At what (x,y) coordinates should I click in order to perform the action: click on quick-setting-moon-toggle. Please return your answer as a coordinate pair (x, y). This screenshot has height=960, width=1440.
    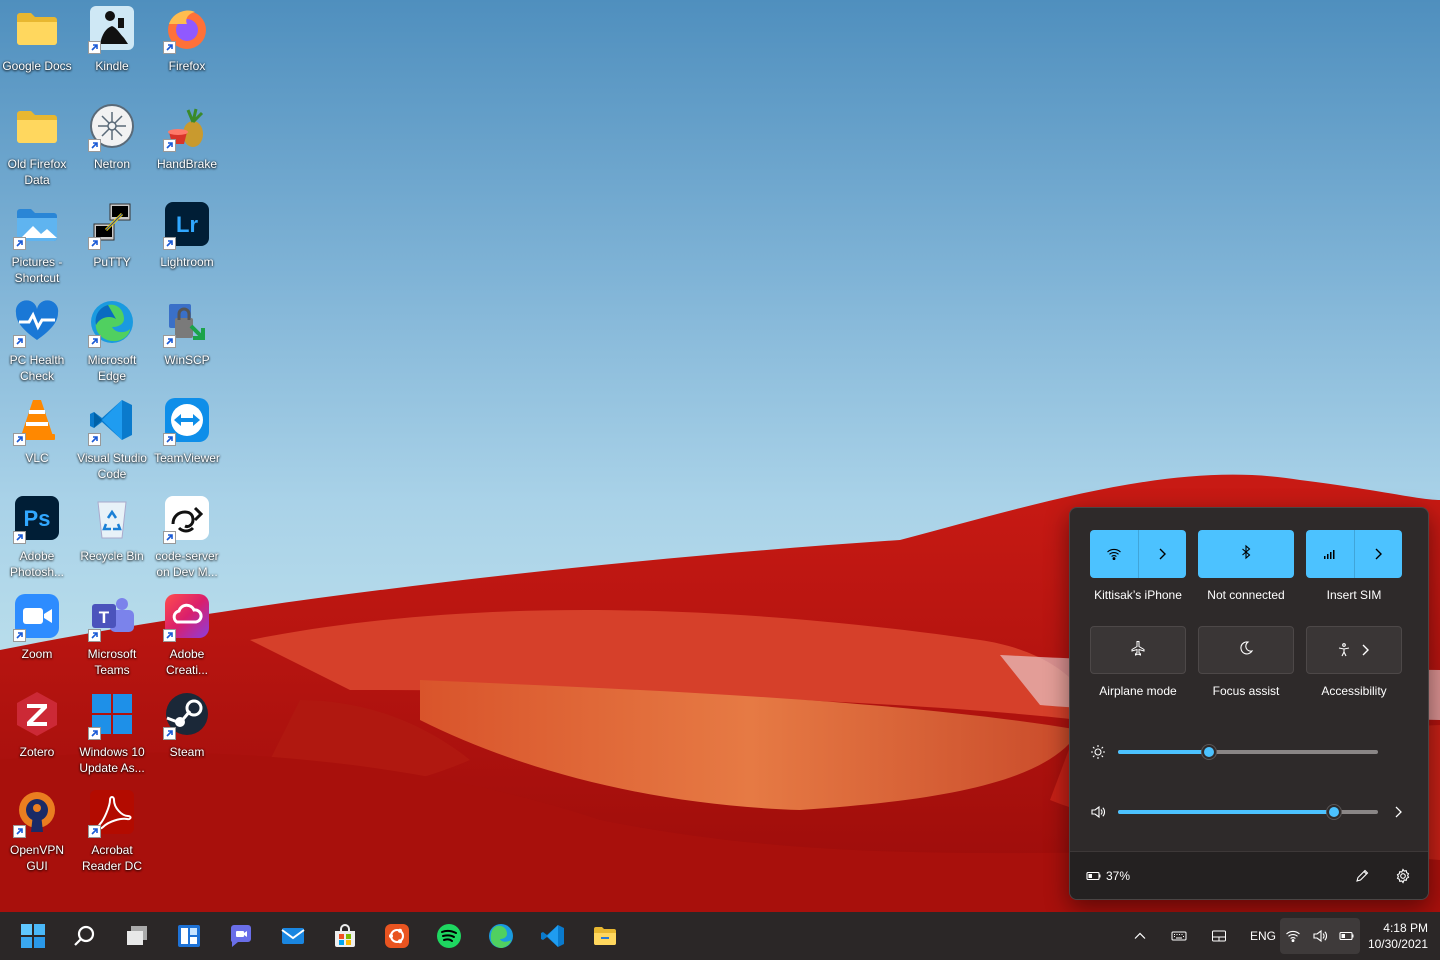
    Looking at the image, I should click on (1246, 650).